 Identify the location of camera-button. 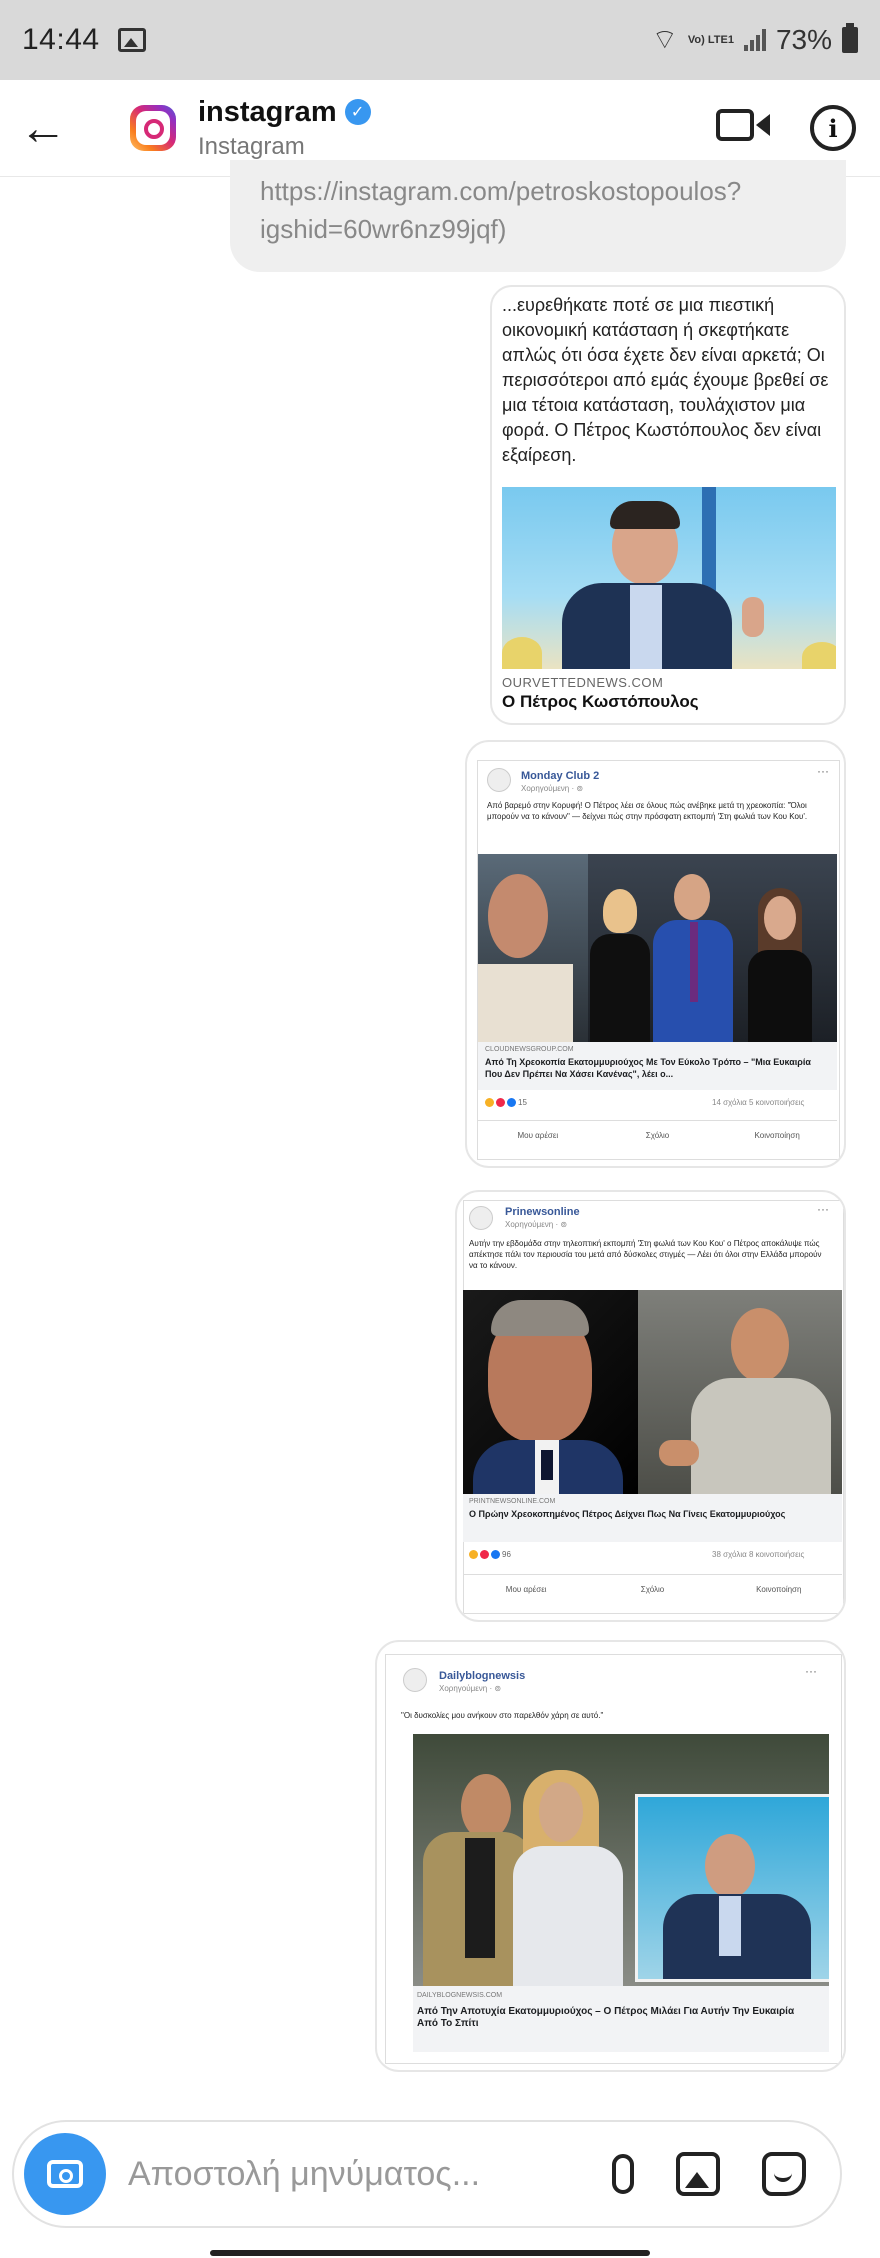
(65, 2174).